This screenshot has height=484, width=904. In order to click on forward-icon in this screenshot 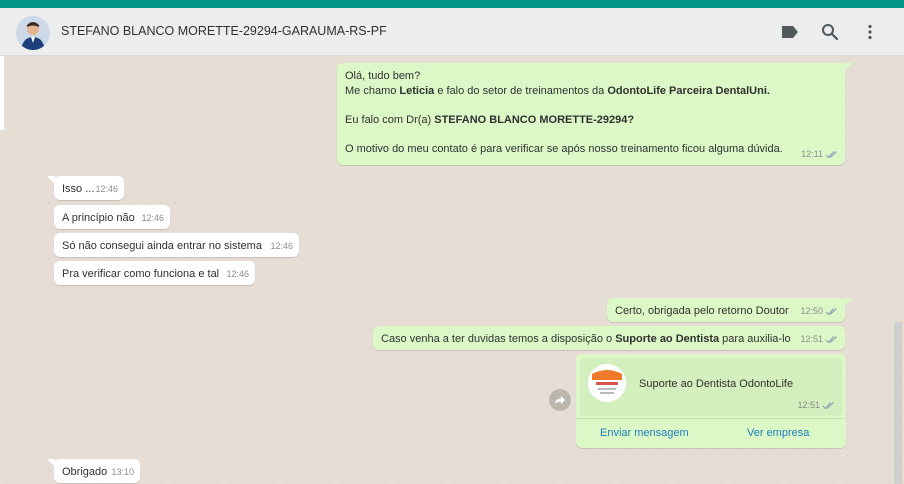, I will do `click(560, 400)`.